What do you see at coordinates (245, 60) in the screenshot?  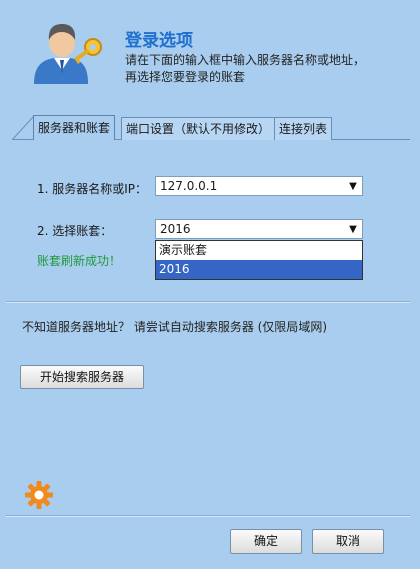 I see `description-line: 请在下面的输入框中输入服务器名称或地址，` at bounding box center [245, 60].